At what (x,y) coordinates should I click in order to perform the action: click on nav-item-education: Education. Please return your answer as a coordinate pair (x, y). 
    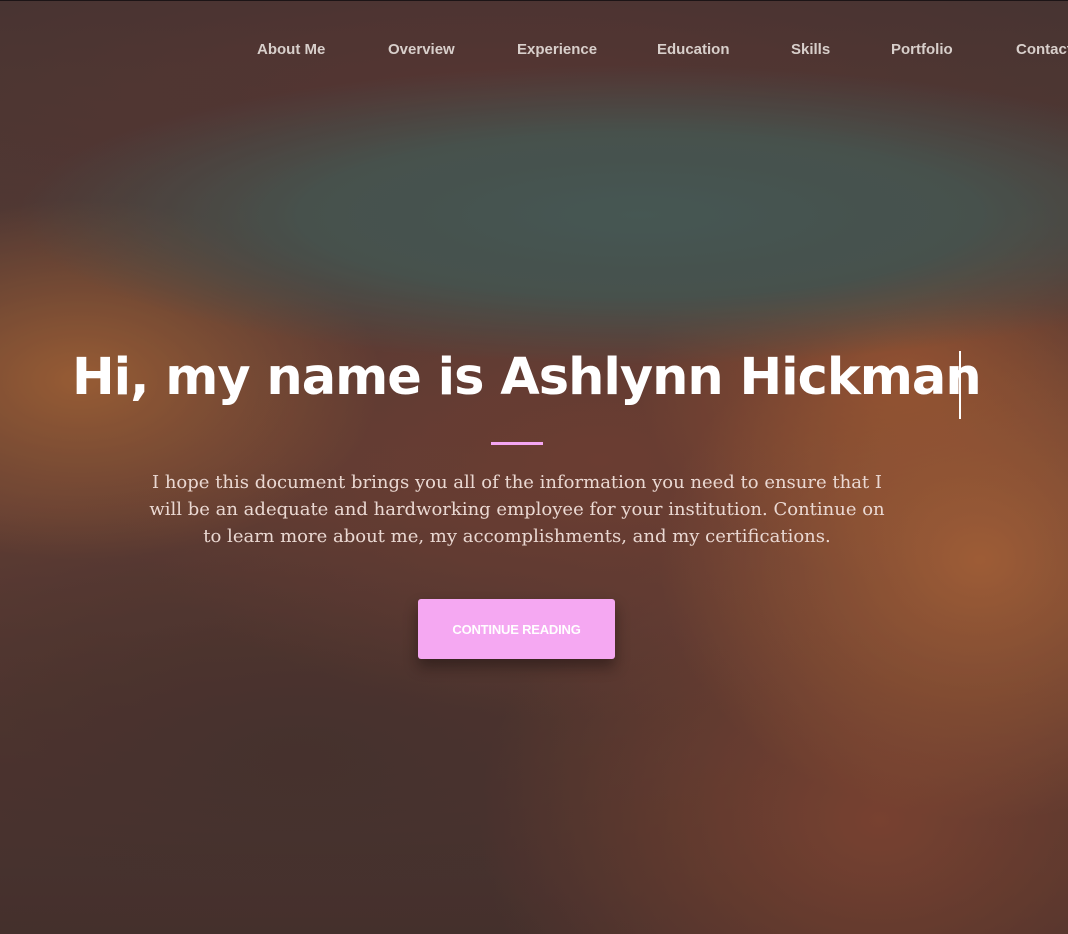
    Looking at the image, I should click on (693, 49).